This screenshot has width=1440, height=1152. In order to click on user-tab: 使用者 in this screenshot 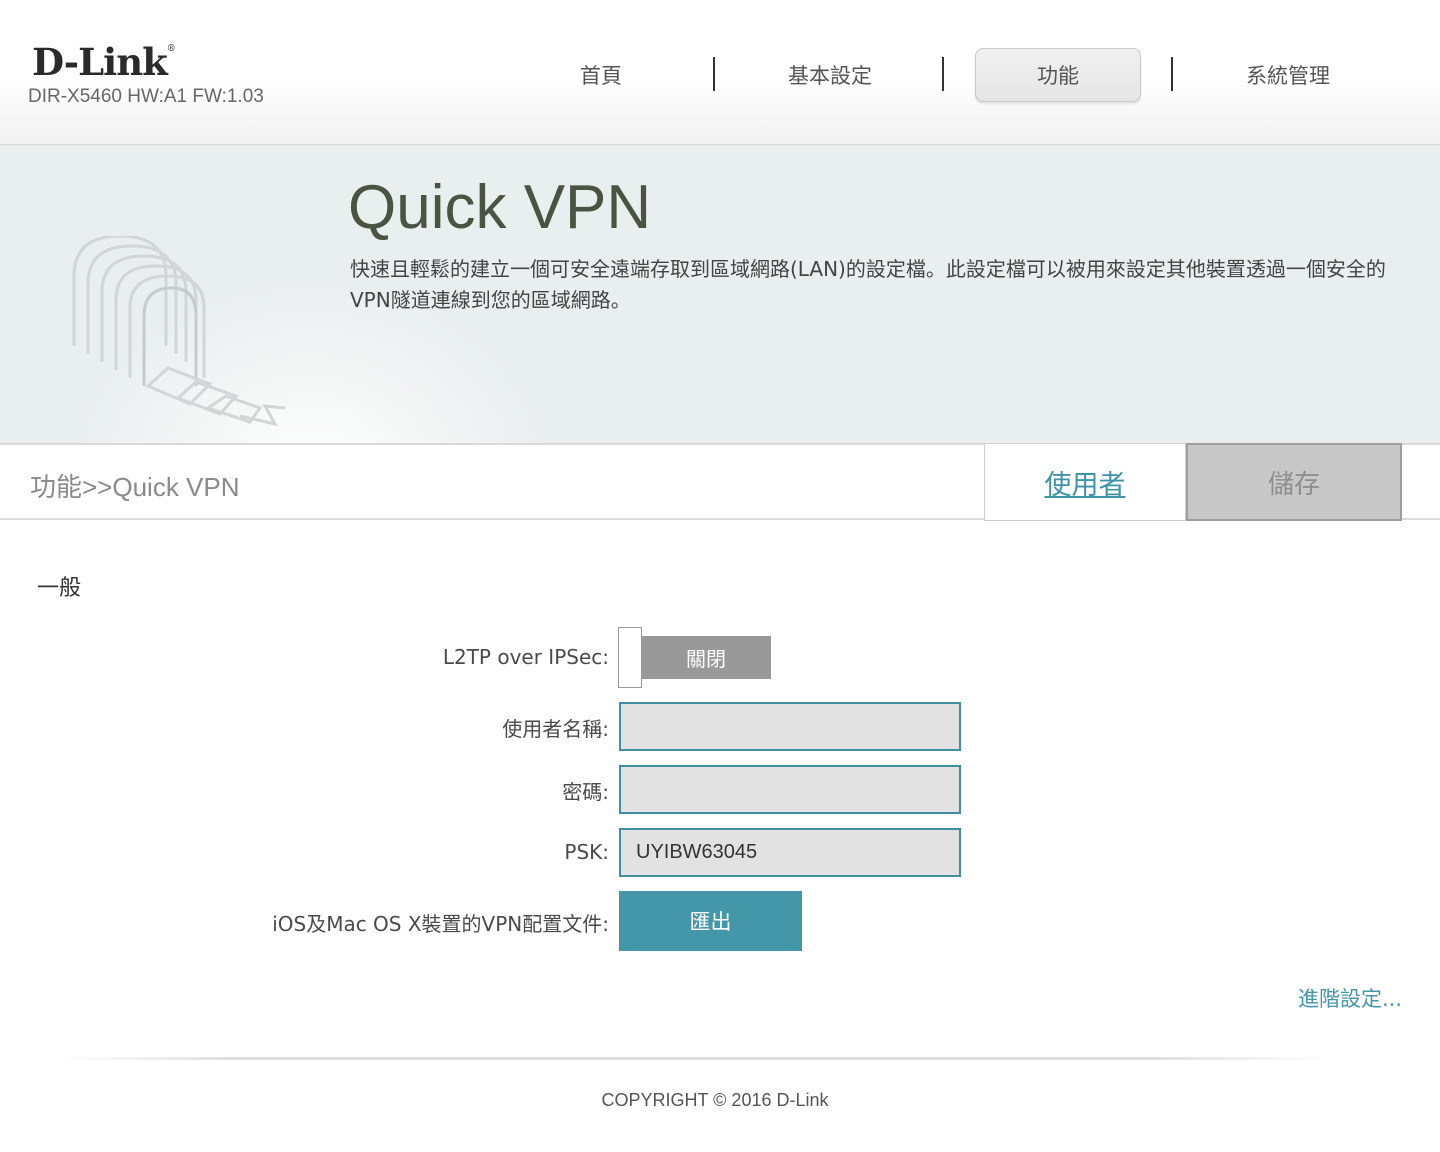, I will do `click(1085, 482)`.